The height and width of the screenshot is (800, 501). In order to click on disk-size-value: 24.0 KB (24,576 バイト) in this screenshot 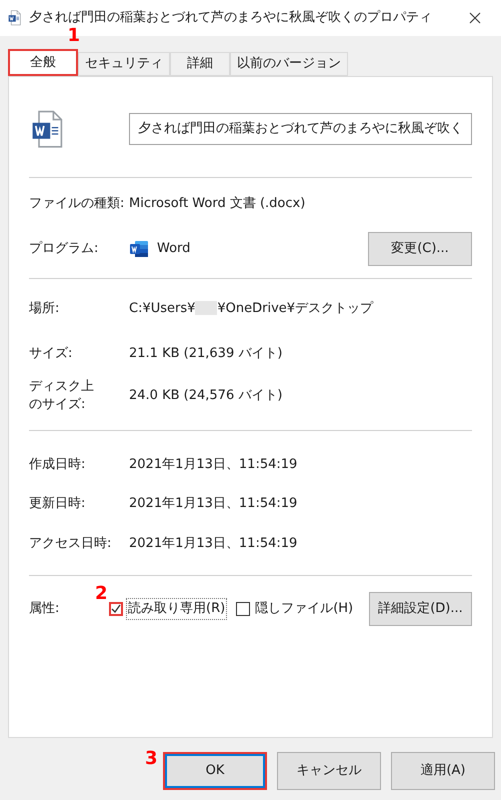, I will do `click(205, 395)`.